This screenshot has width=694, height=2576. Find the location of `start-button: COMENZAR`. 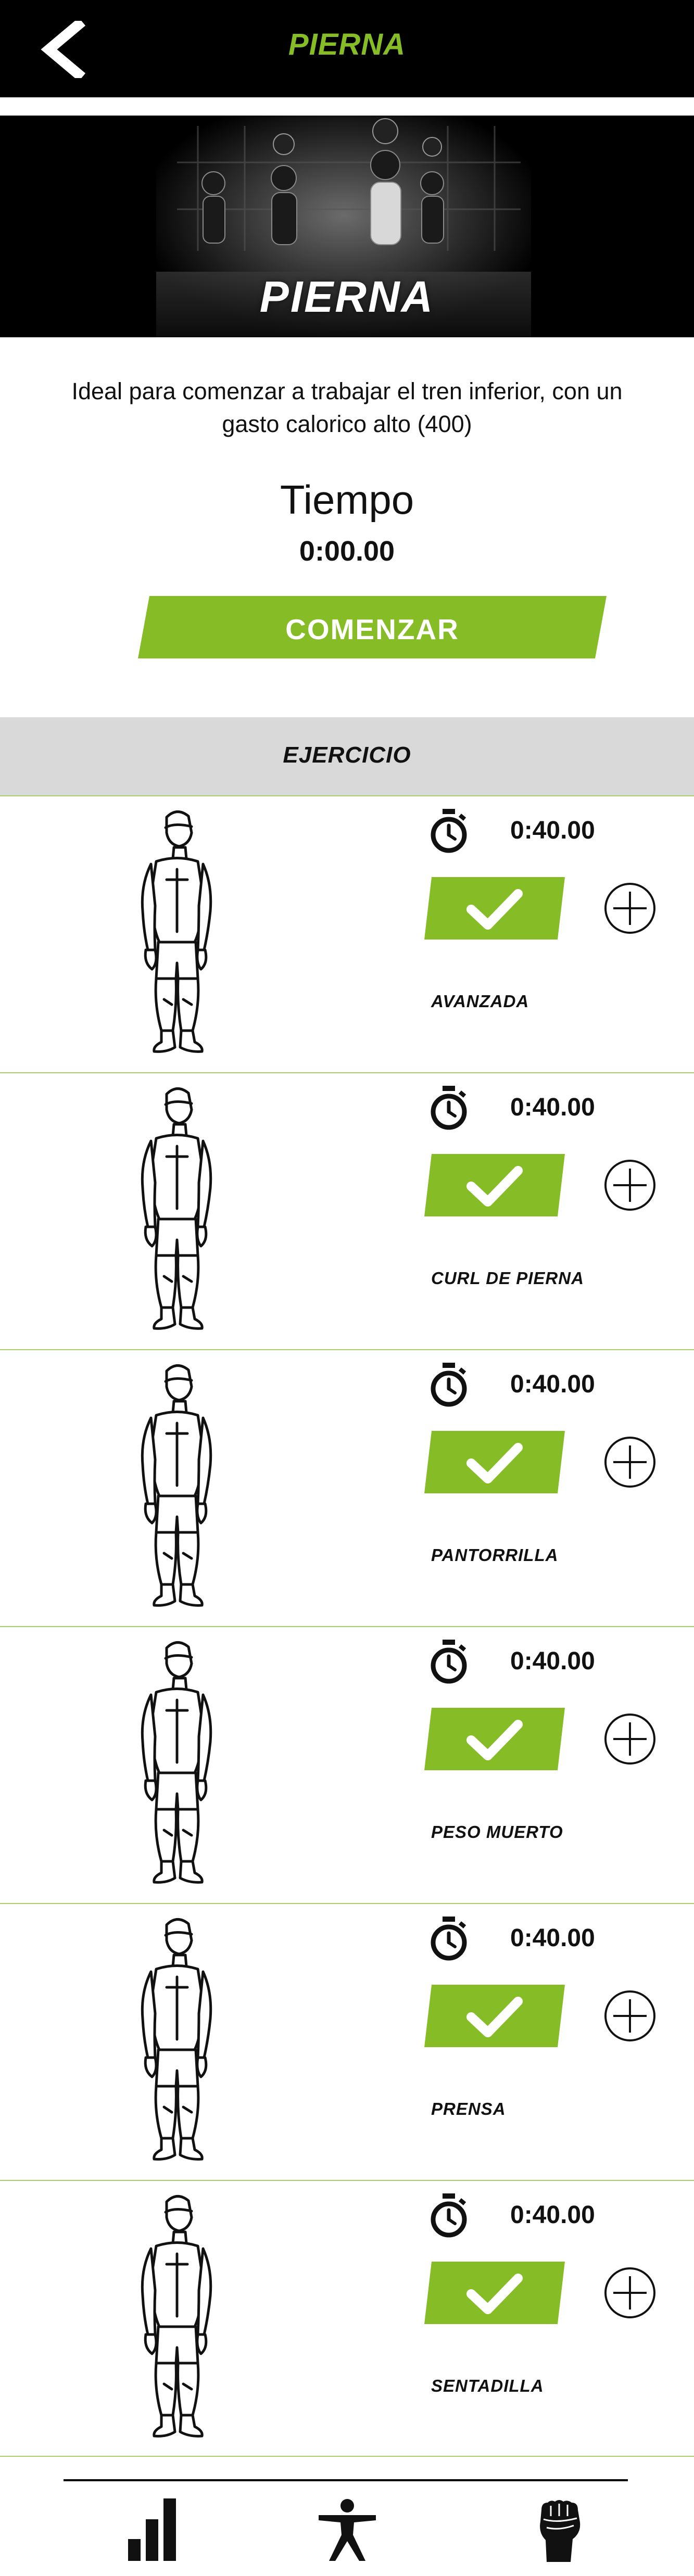

start-button: COMENZAR is located at coordinates (372, 627).